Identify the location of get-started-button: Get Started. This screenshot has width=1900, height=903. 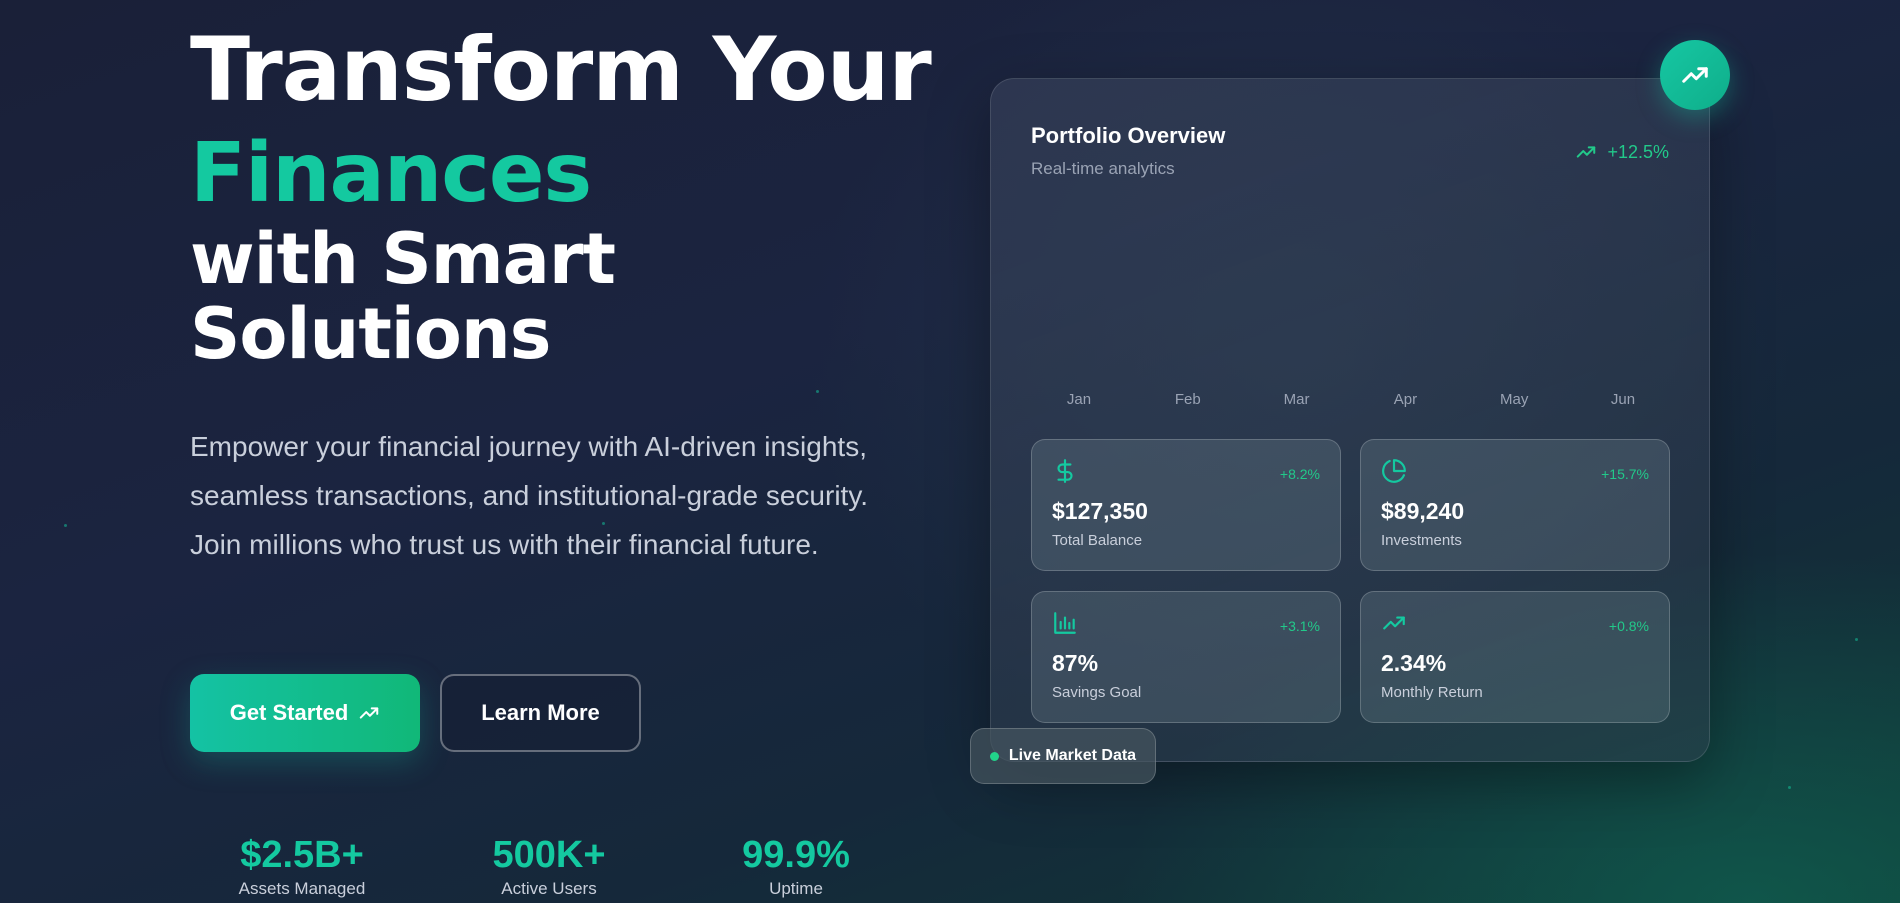
(305, 713).